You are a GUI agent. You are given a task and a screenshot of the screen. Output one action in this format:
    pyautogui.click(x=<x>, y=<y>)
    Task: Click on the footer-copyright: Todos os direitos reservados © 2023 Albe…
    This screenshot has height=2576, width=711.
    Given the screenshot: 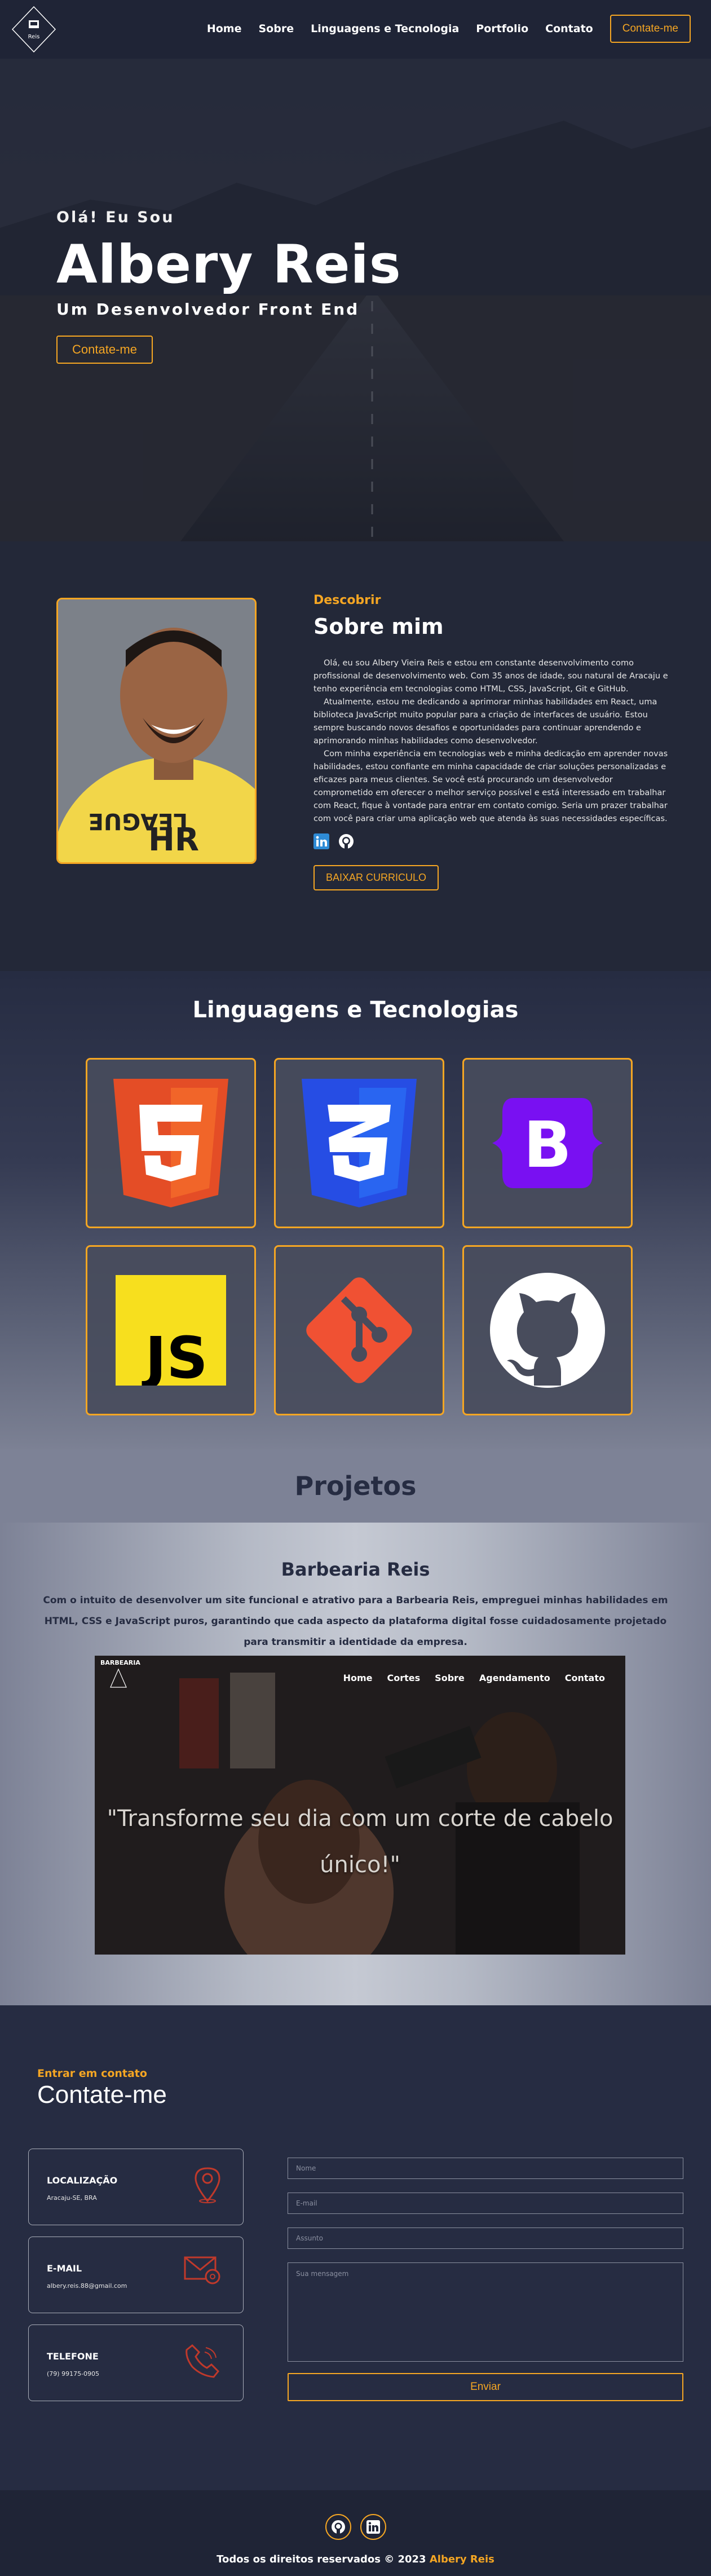 What is the action you would take?
    pyautogui.click(x=355, y=2559)
    